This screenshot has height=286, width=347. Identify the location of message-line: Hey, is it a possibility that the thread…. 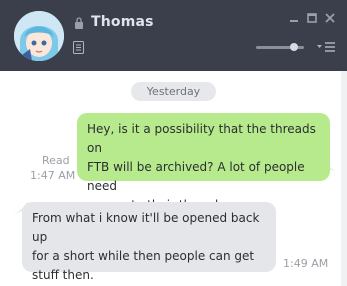
(201, 138).